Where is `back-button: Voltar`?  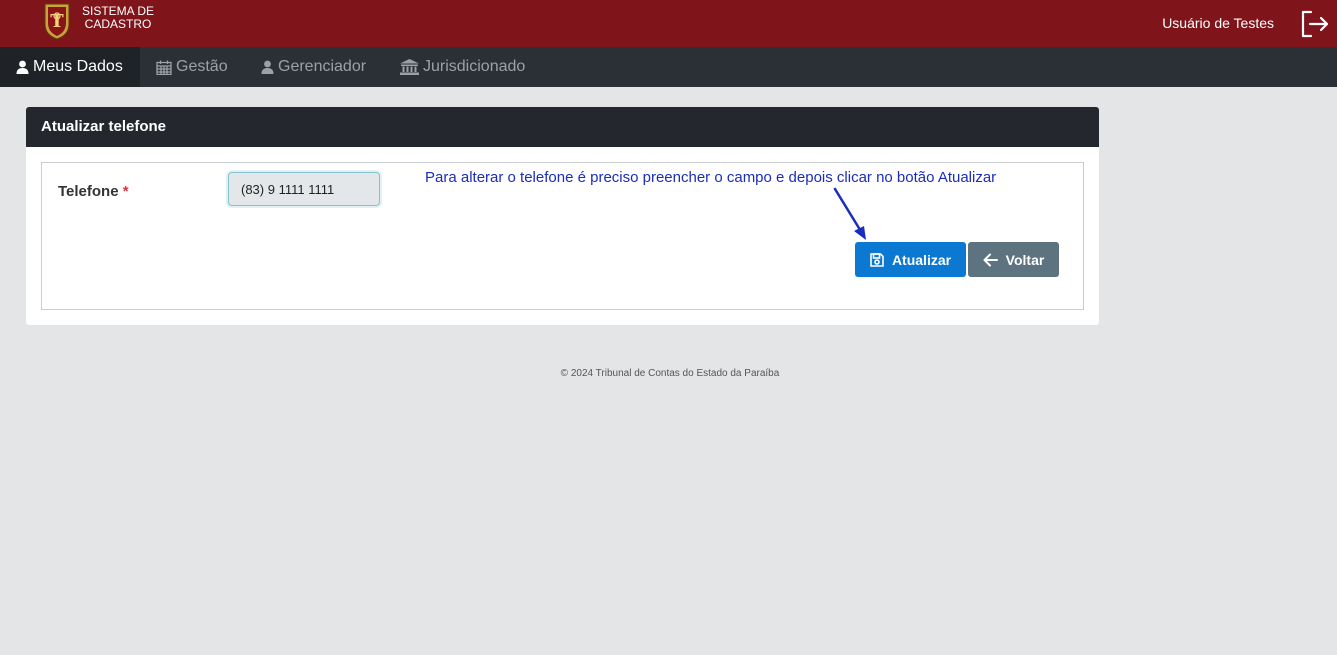
back-button: Voltar is located at coordinates (1013, 259).